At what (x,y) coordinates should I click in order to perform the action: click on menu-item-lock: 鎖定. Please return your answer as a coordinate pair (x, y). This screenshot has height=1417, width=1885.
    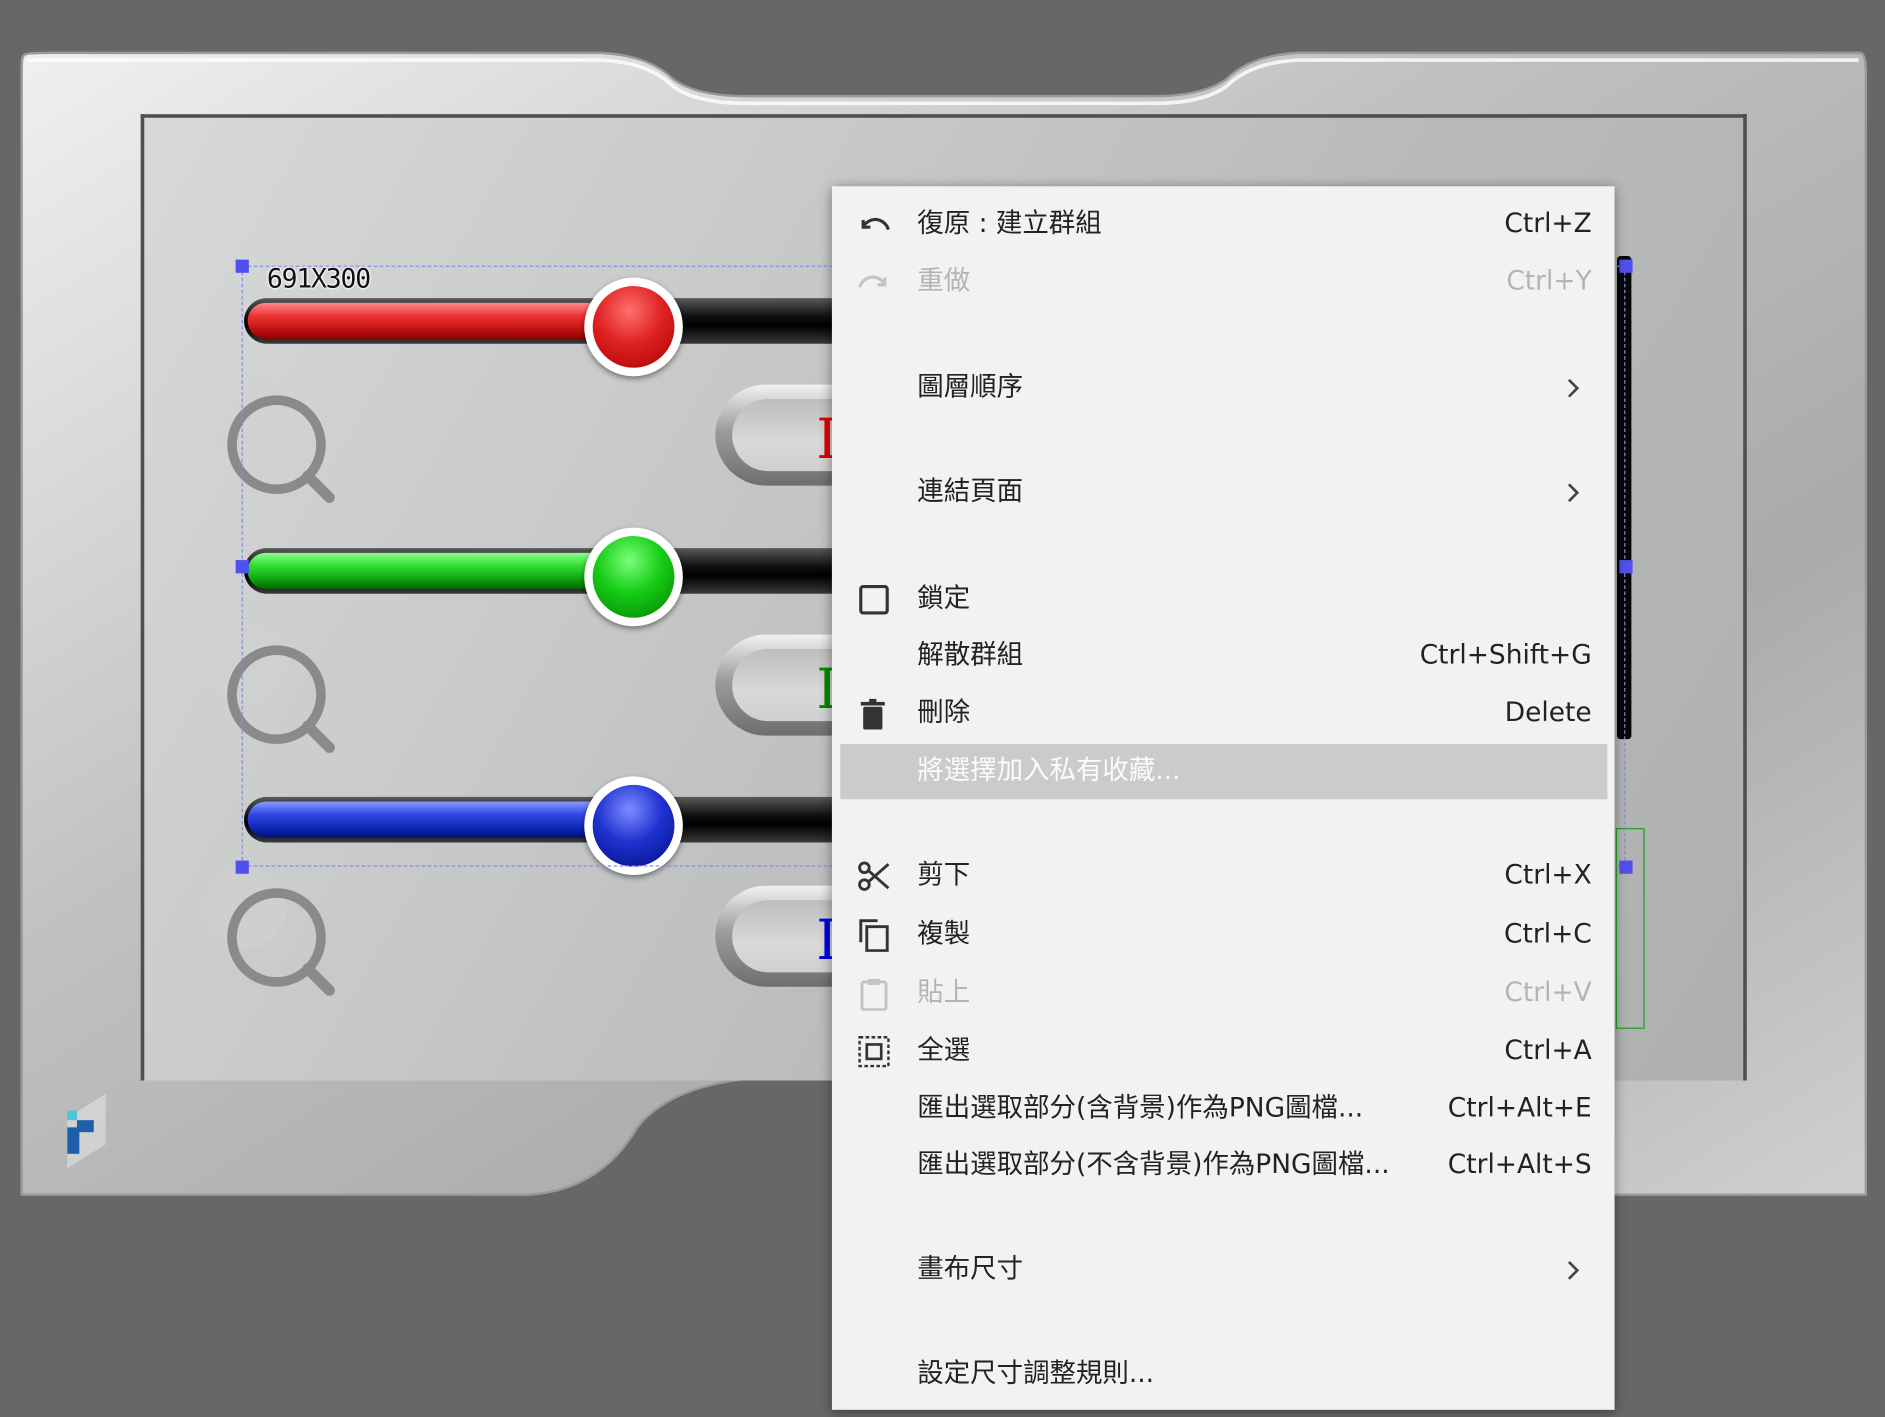
    Looking at the image, I should click on (1223, 600).